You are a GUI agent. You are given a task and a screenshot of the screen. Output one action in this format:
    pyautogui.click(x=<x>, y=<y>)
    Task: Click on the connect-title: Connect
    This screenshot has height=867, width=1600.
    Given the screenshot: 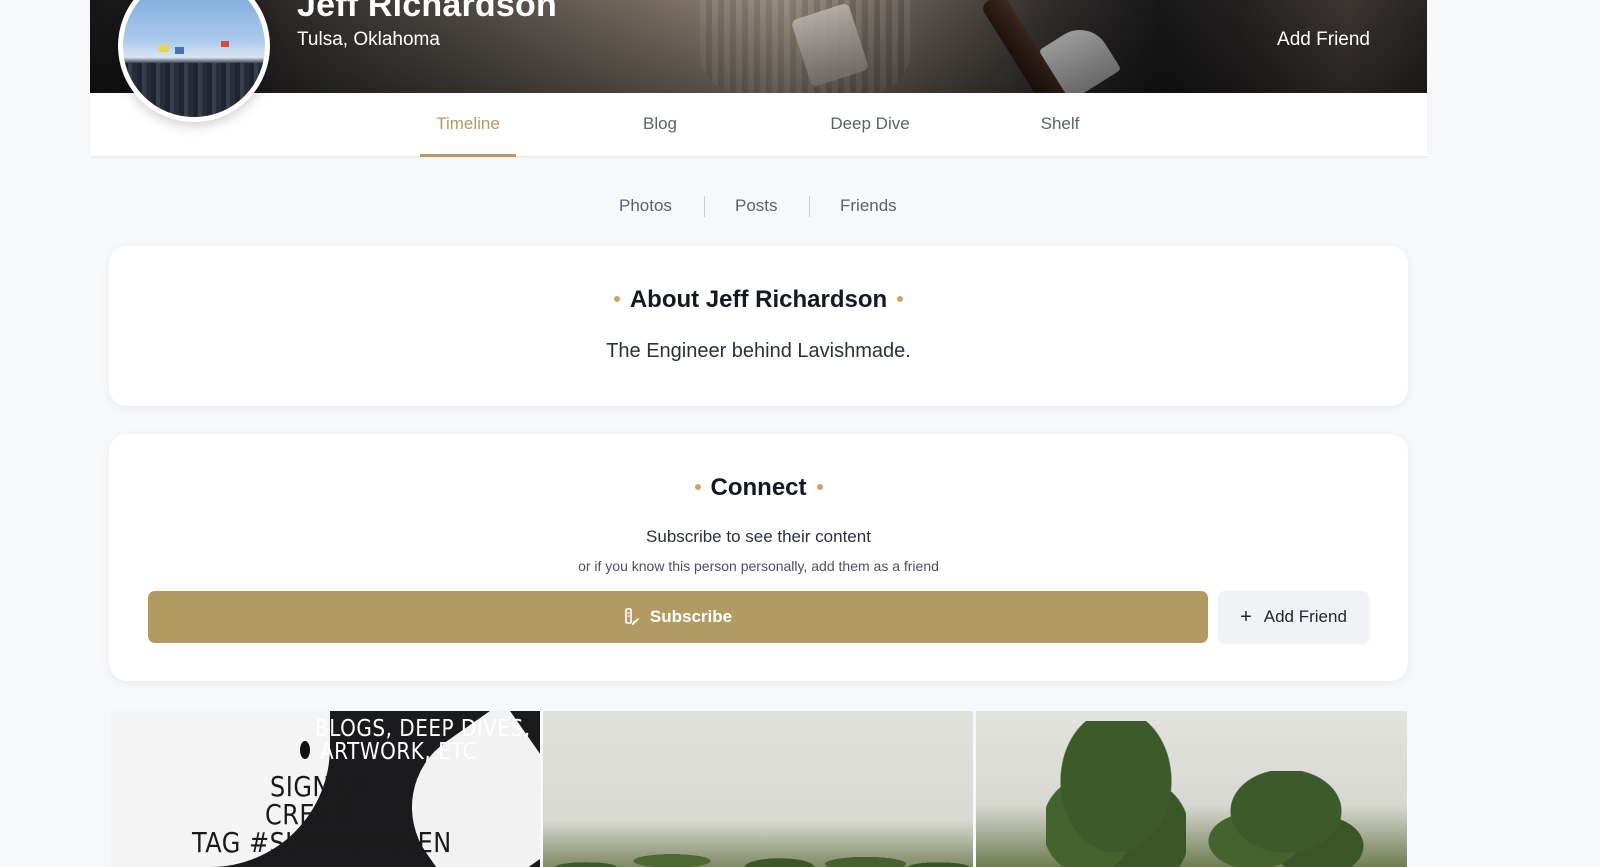 What is the action you would take?
    pyautogui.click(x=758, y=488)
    